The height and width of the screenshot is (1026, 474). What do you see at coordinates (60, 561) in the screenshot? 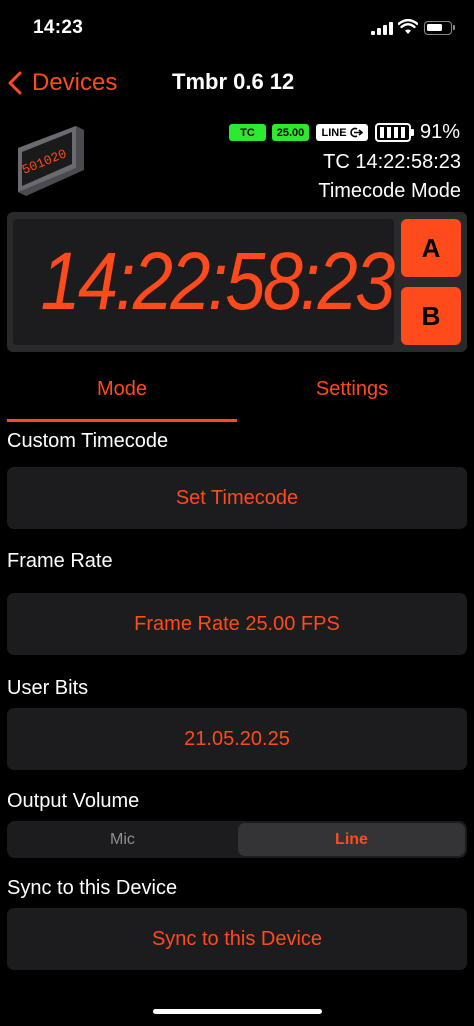
I see `frame-rate-label: Frame Rate` at bounding box center [60, 561].